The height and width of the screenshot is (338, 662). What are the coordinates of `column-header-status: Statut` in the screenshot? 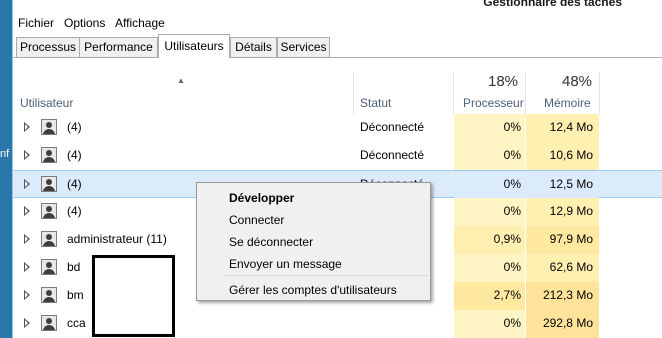 It's located at (375, 103).